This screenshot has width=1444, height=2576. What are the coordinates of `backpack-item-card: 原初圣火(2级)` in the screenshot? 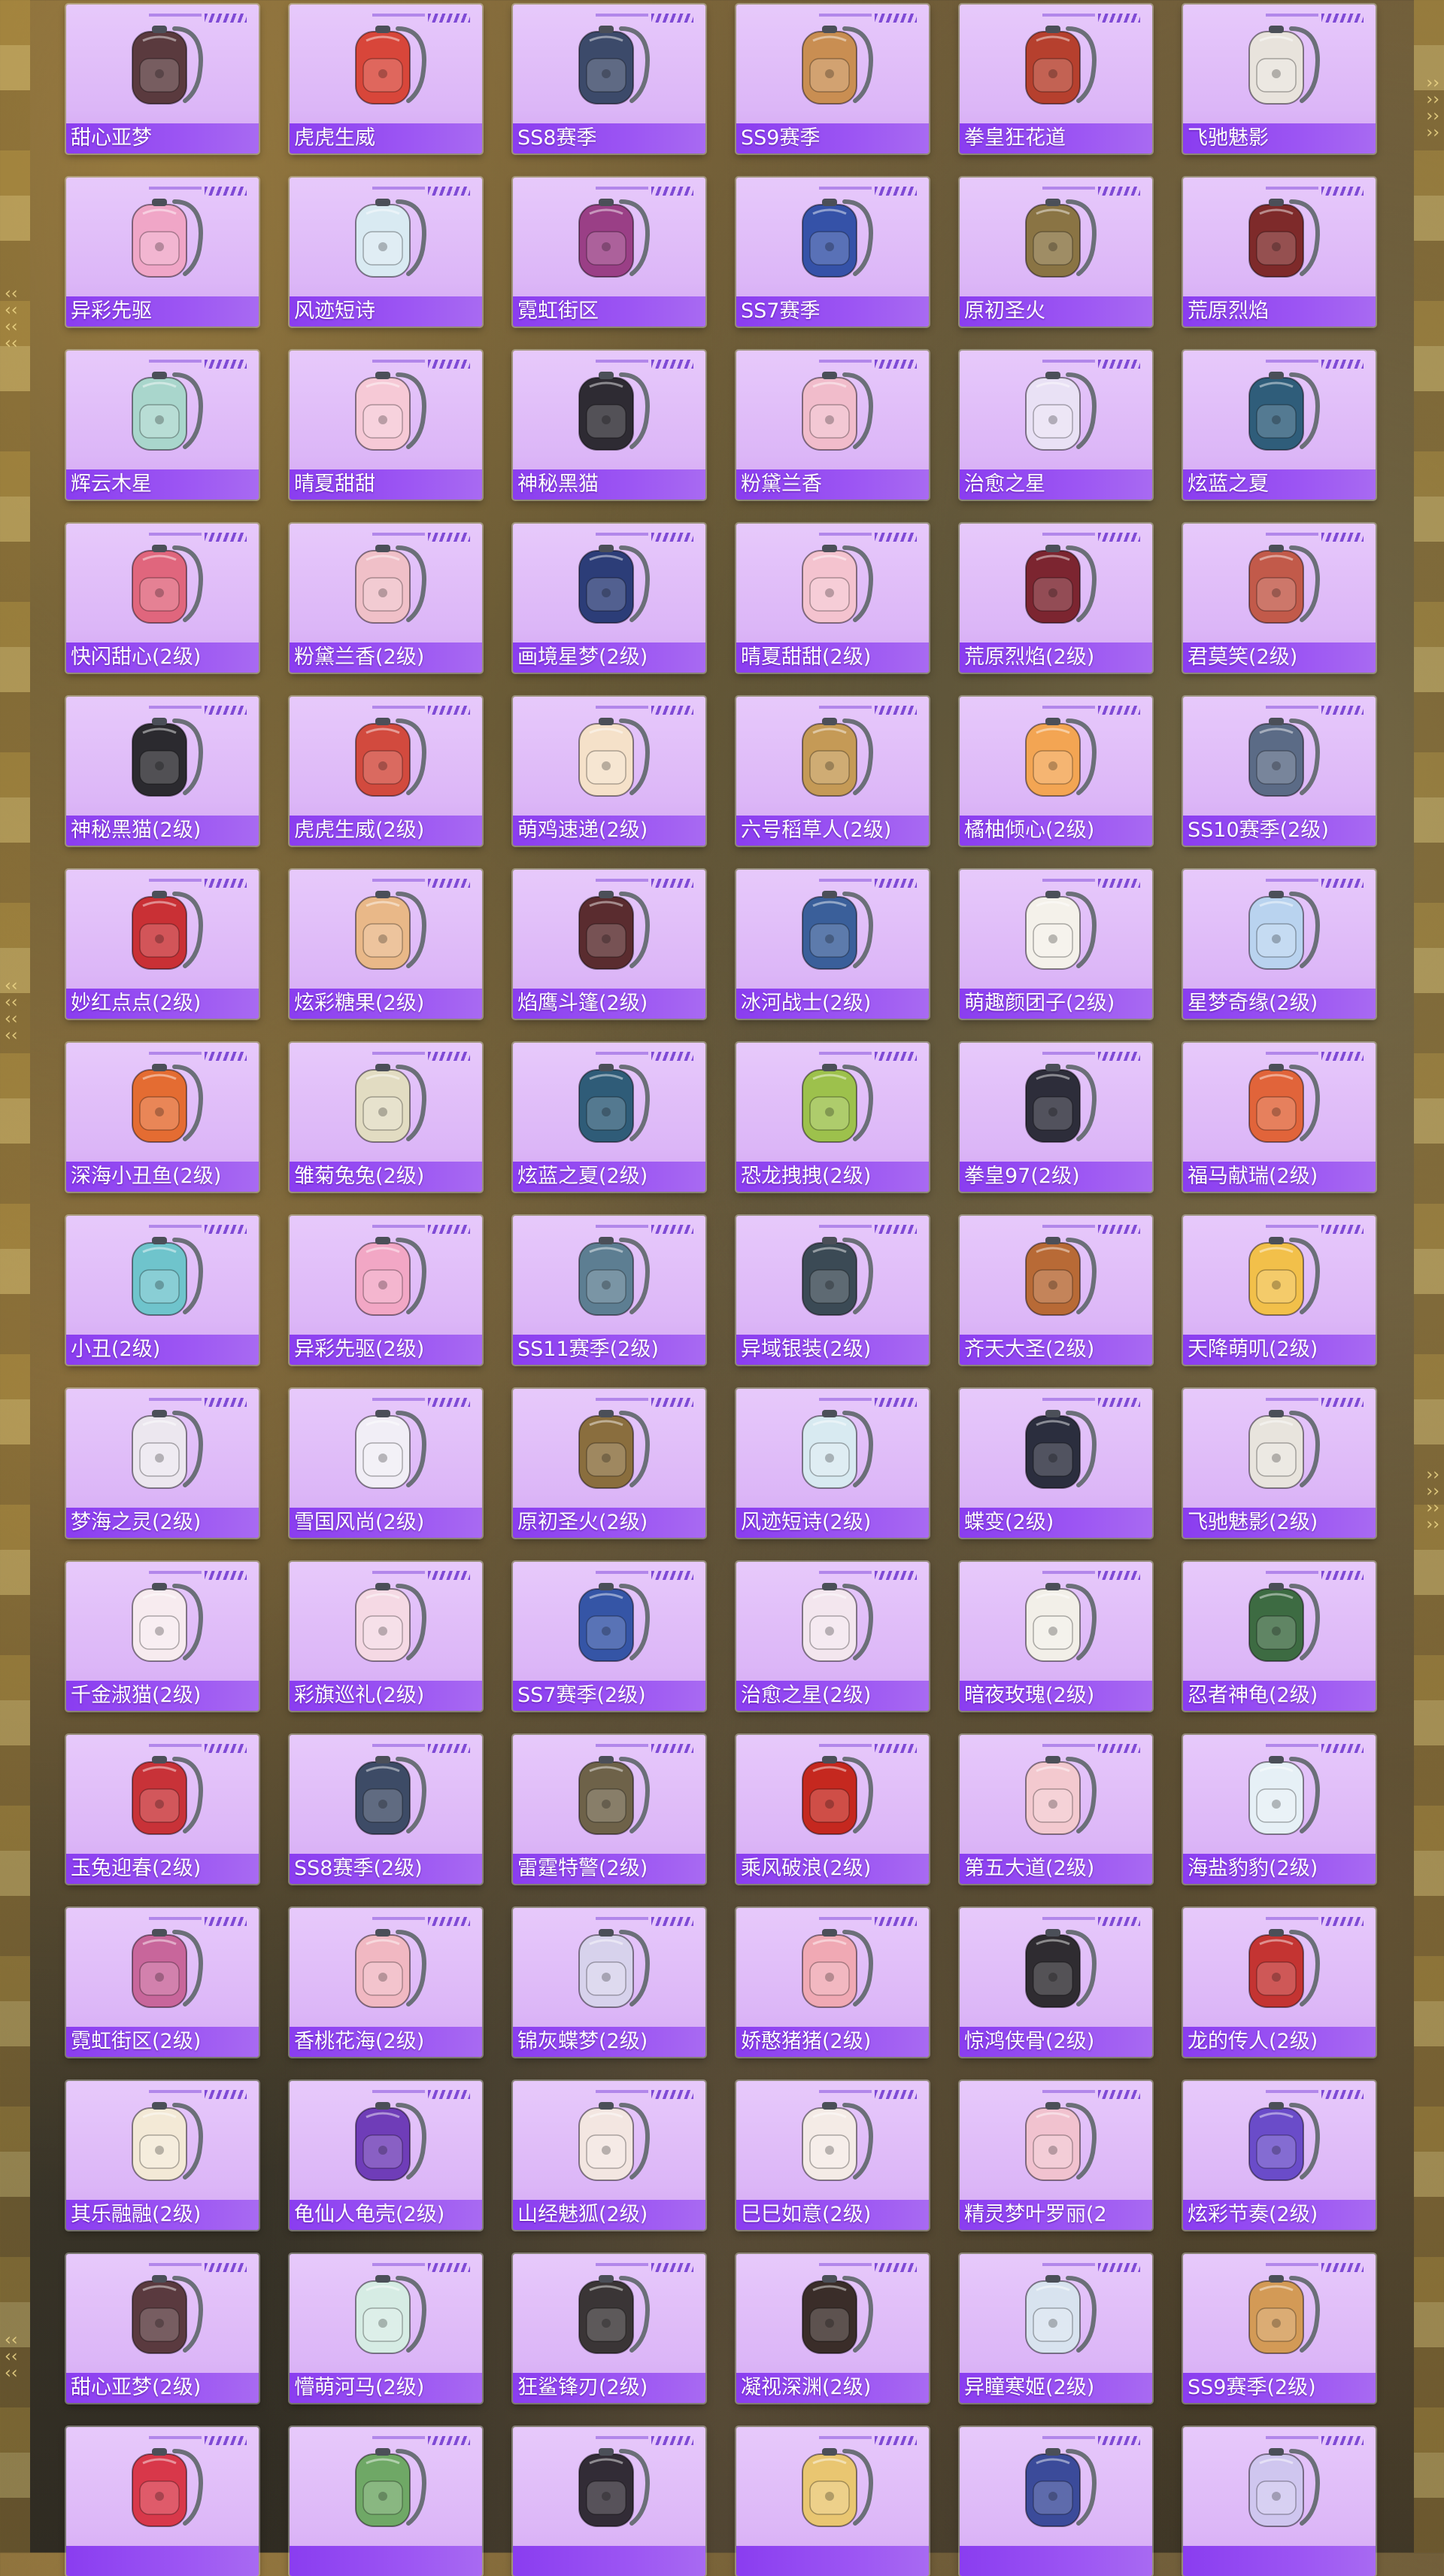 It's located at (609, 1463).